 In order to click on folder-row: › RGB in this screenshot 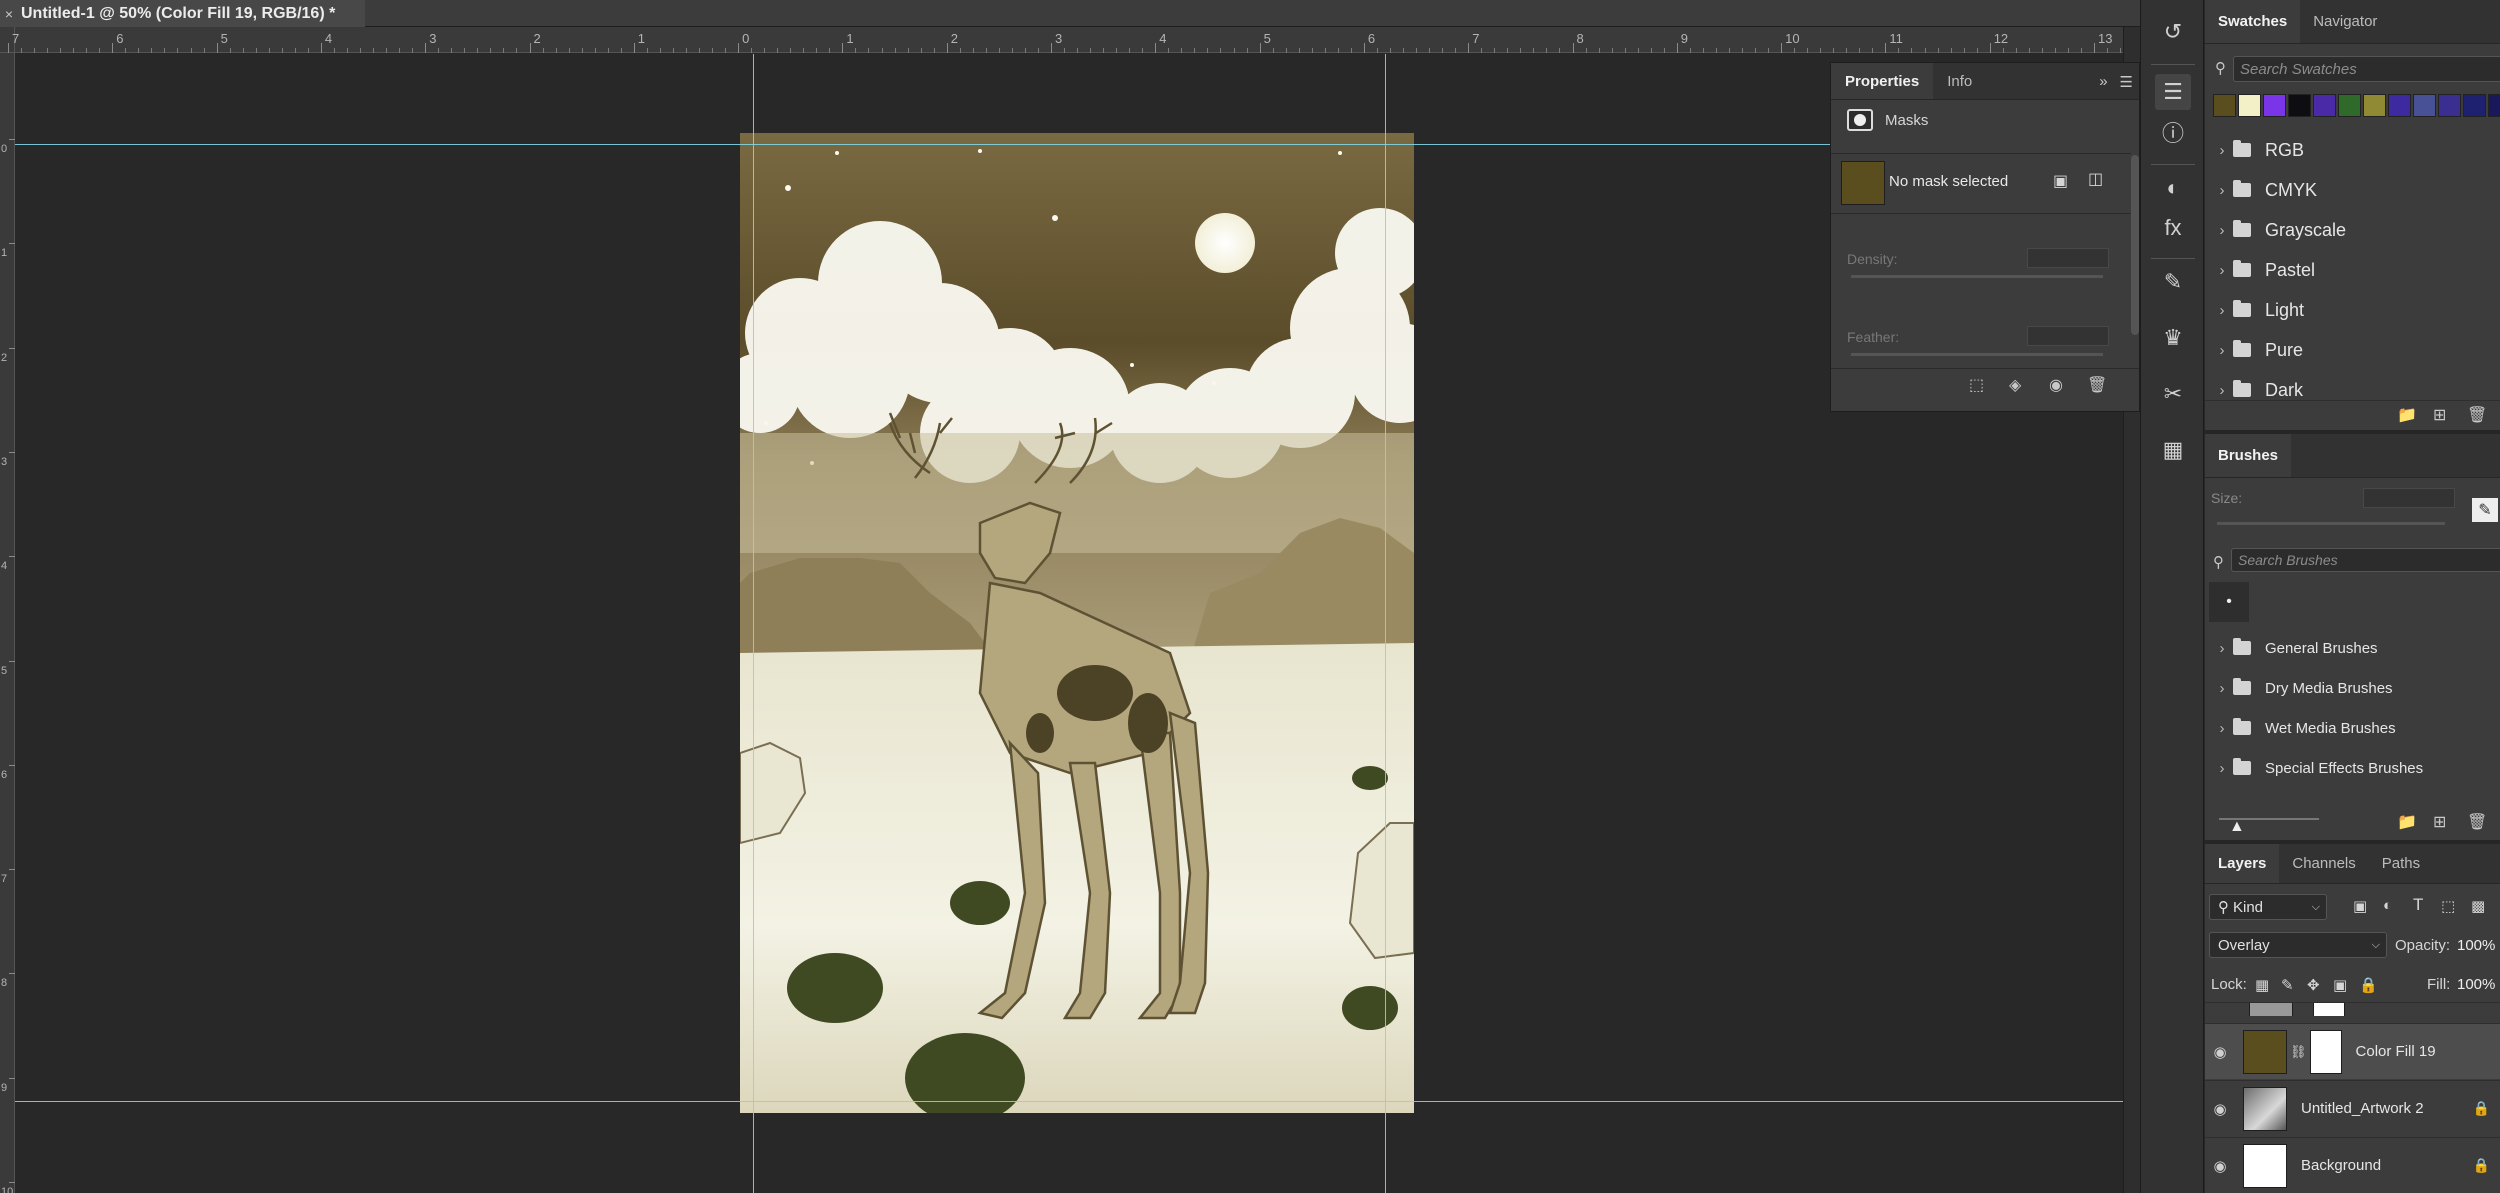, I will do `click(2352, 150)`.